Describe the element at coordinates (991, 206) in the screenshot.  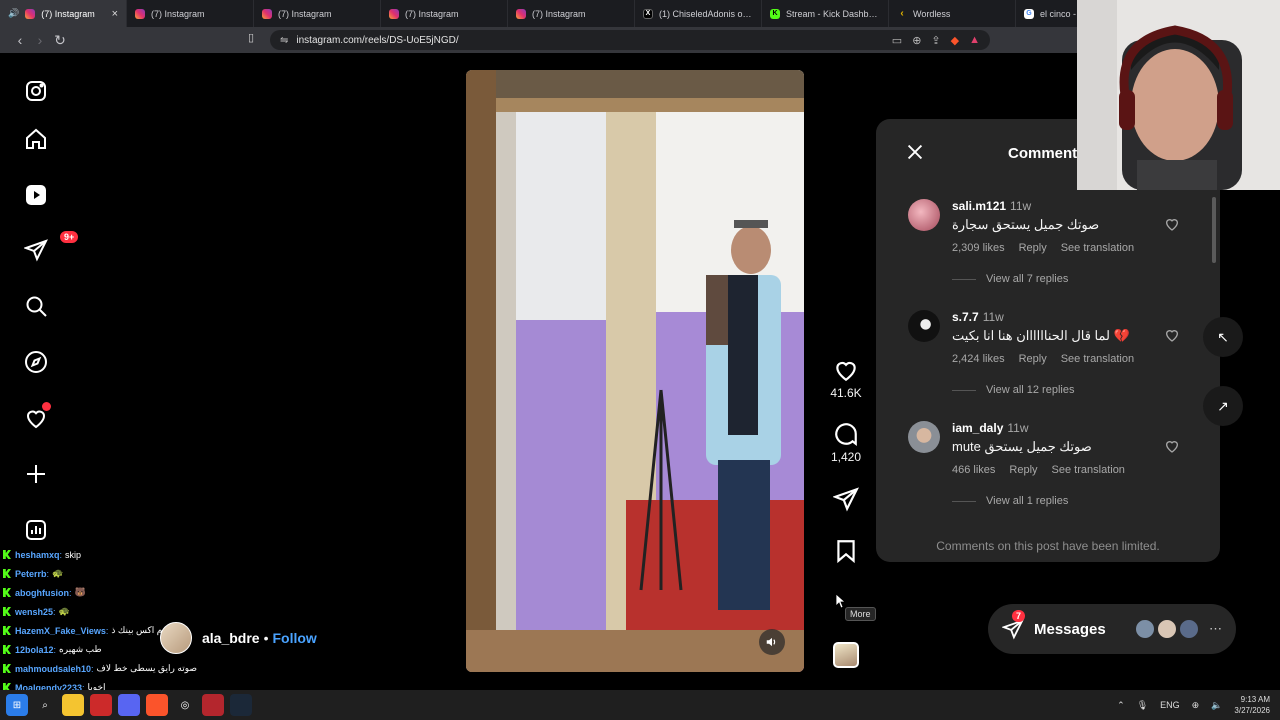
I see `comment-username: sali.m121 11w` at that location.